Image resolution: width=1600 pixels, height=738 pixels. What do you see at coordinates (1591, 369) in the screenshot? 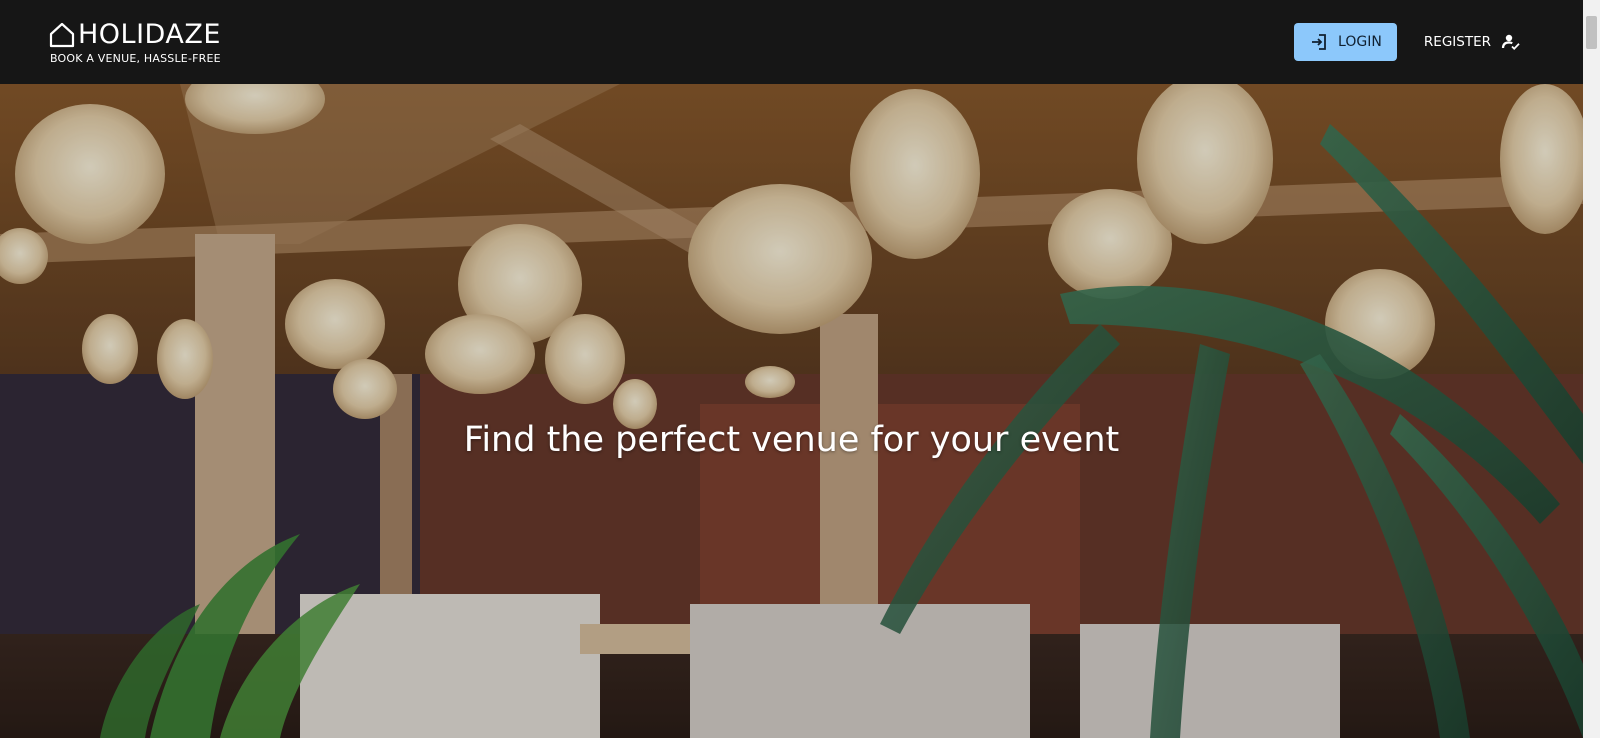
I see `page-scrollbar` at bounding box center [1591, 369].